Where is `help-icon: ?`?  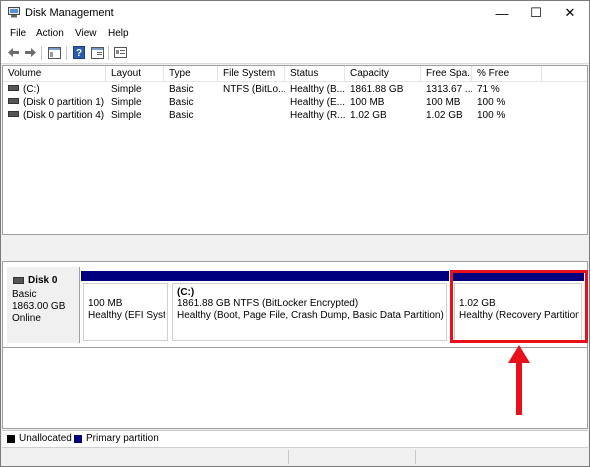
help-icon: ? is located at coordinates (79, 52).